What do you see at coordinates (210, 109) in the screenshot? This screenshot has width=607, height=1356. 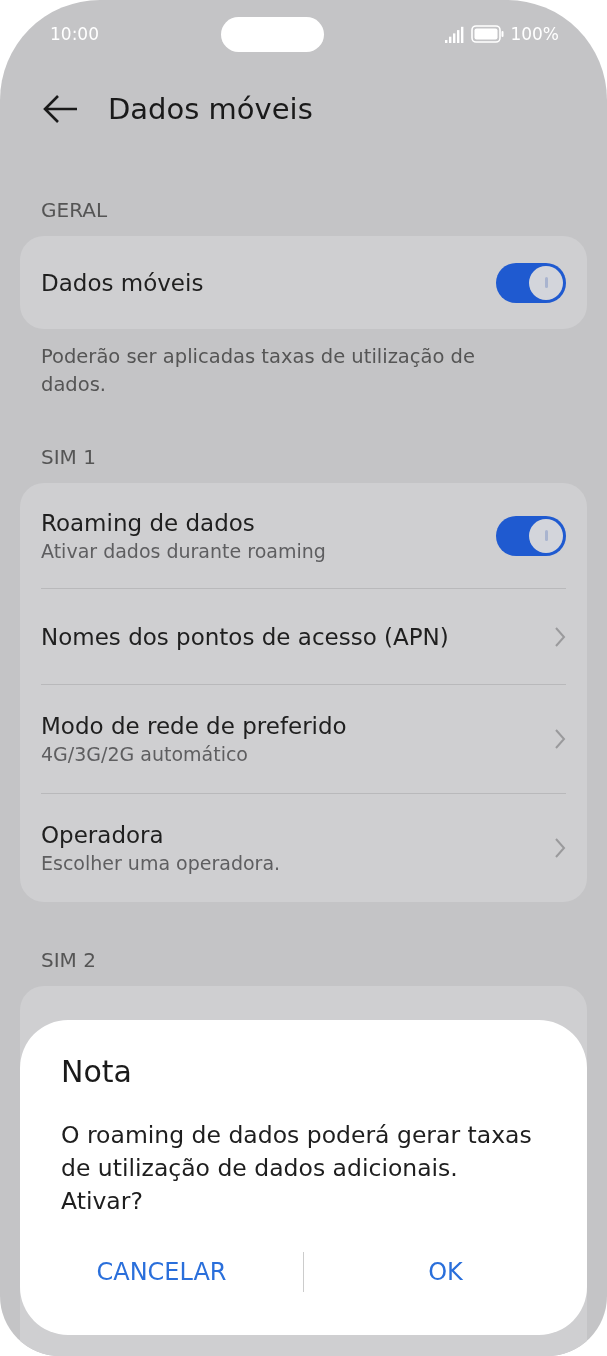 I see `page-title: Dados móveis` at bounding box center [210, 109].